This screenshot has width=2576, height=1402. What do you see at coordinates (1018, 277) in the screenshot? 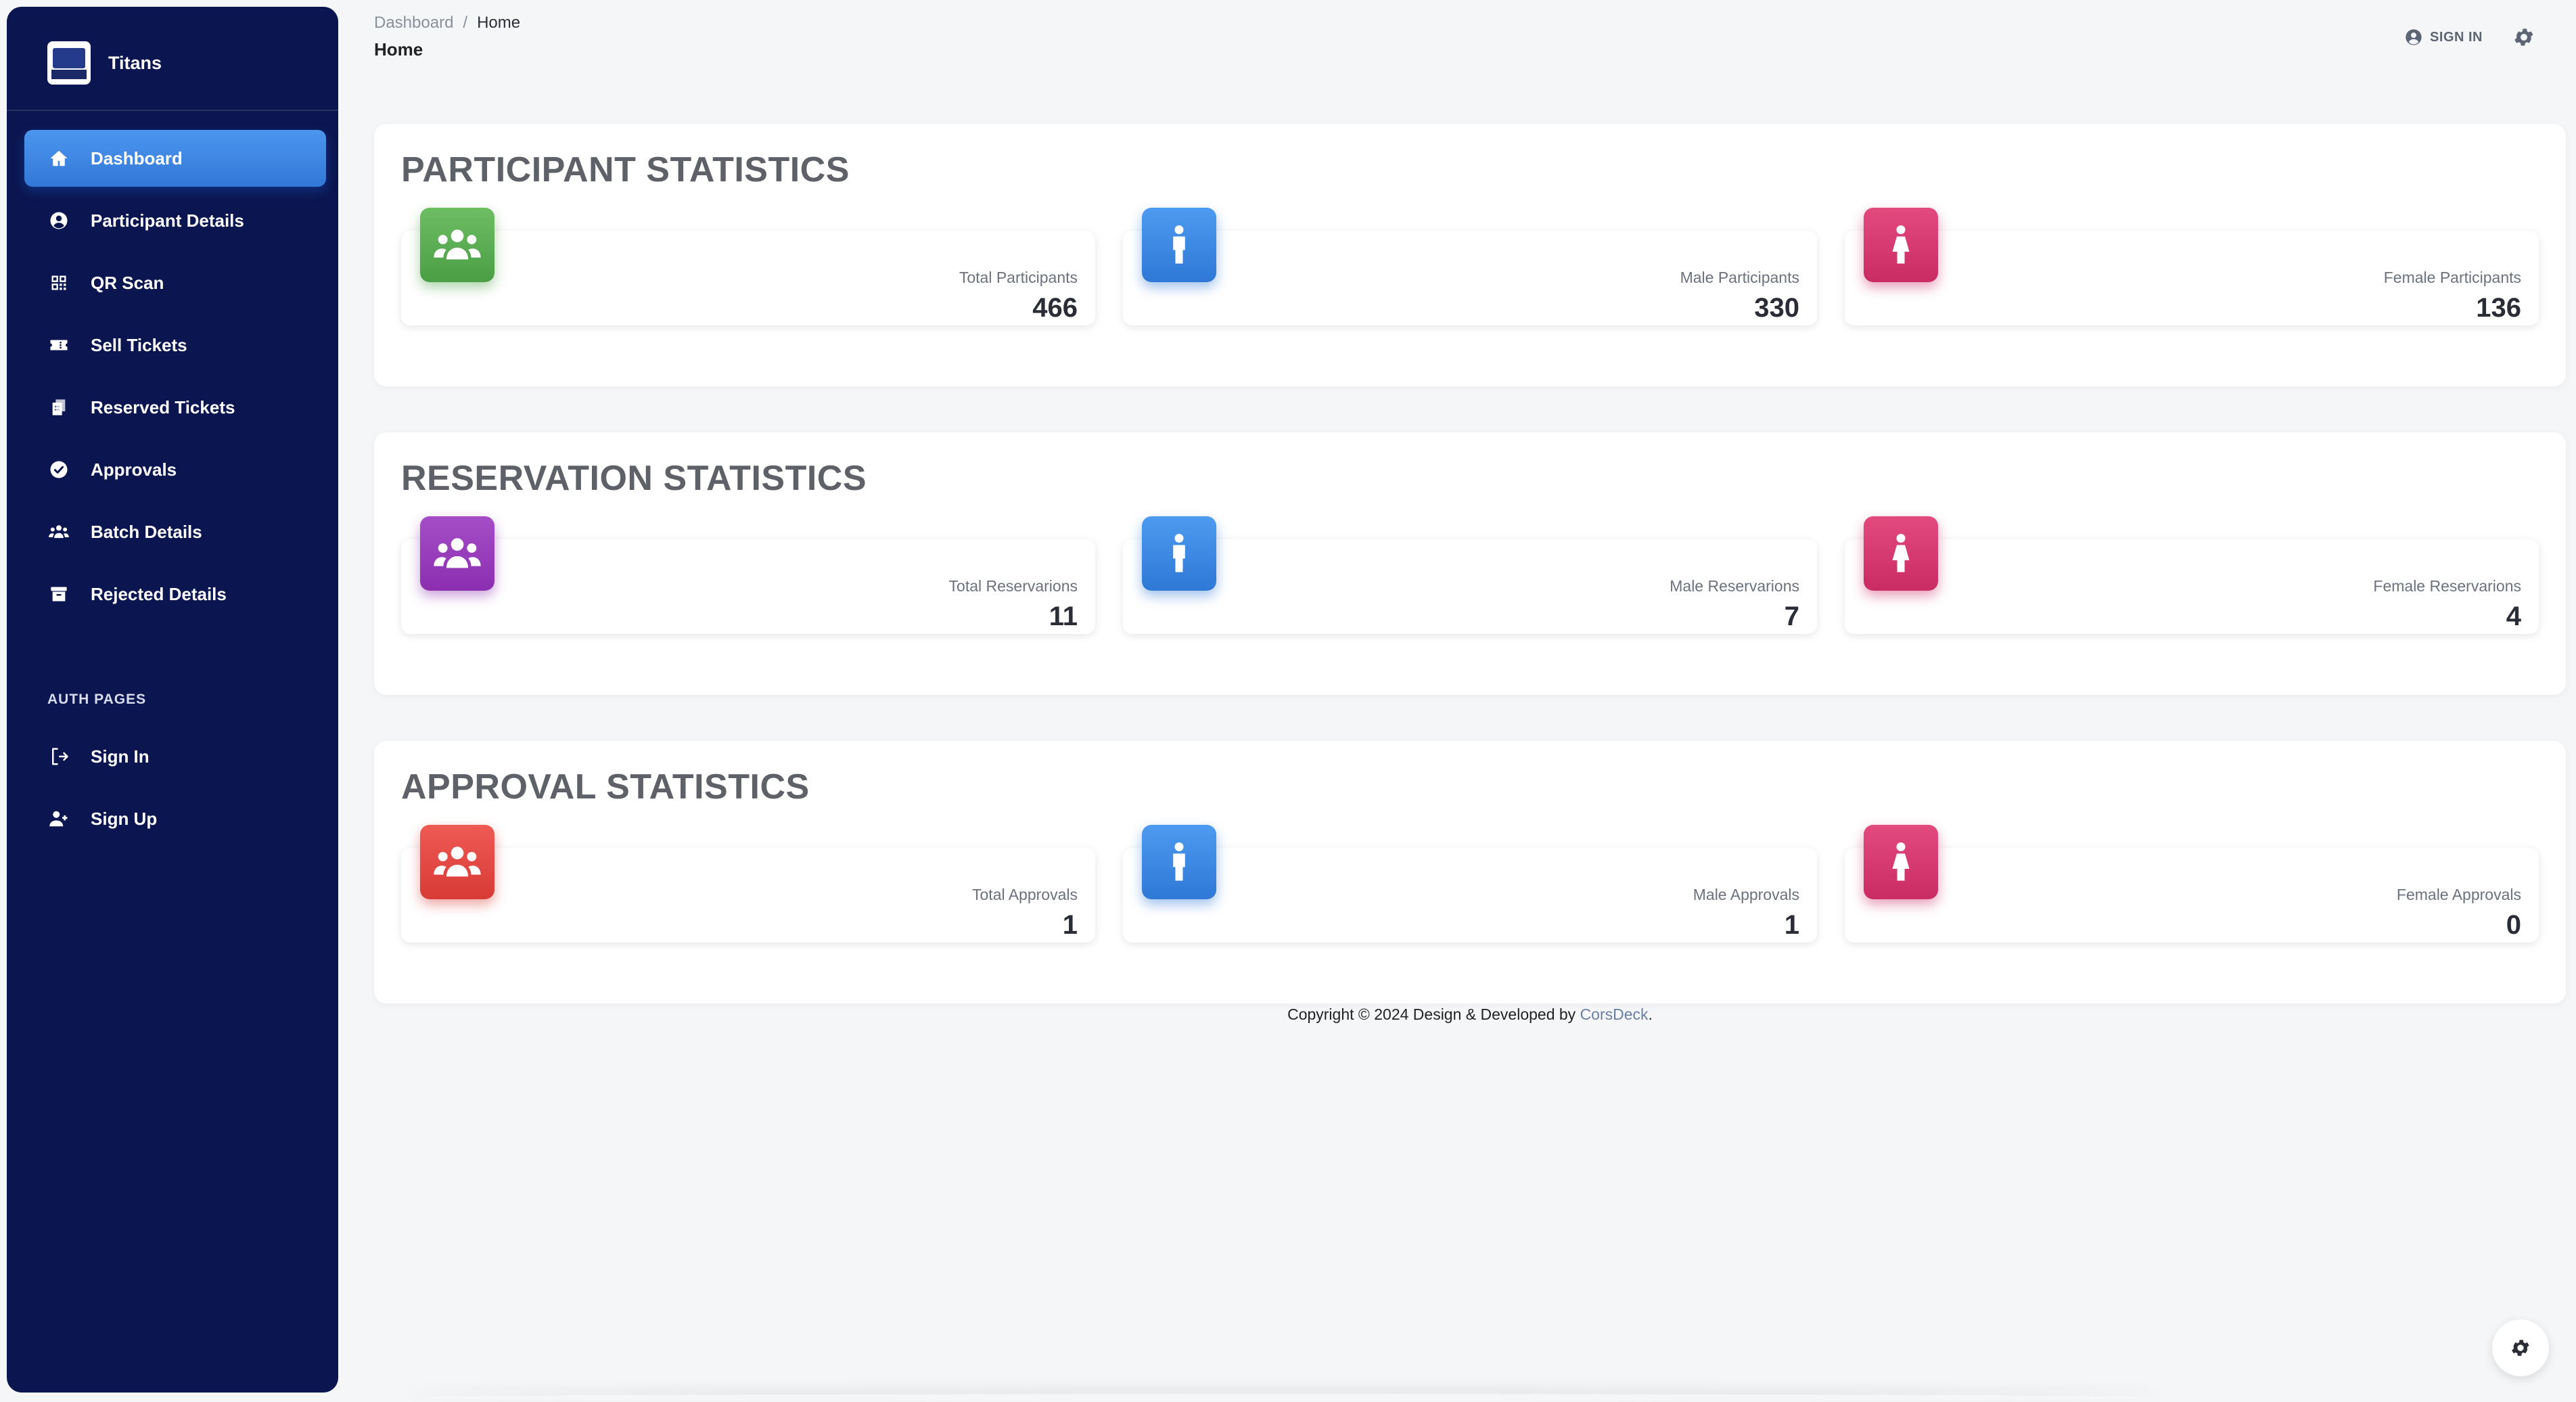
I see `stat-label: Total Participants` at bounding box center [1018, 277].